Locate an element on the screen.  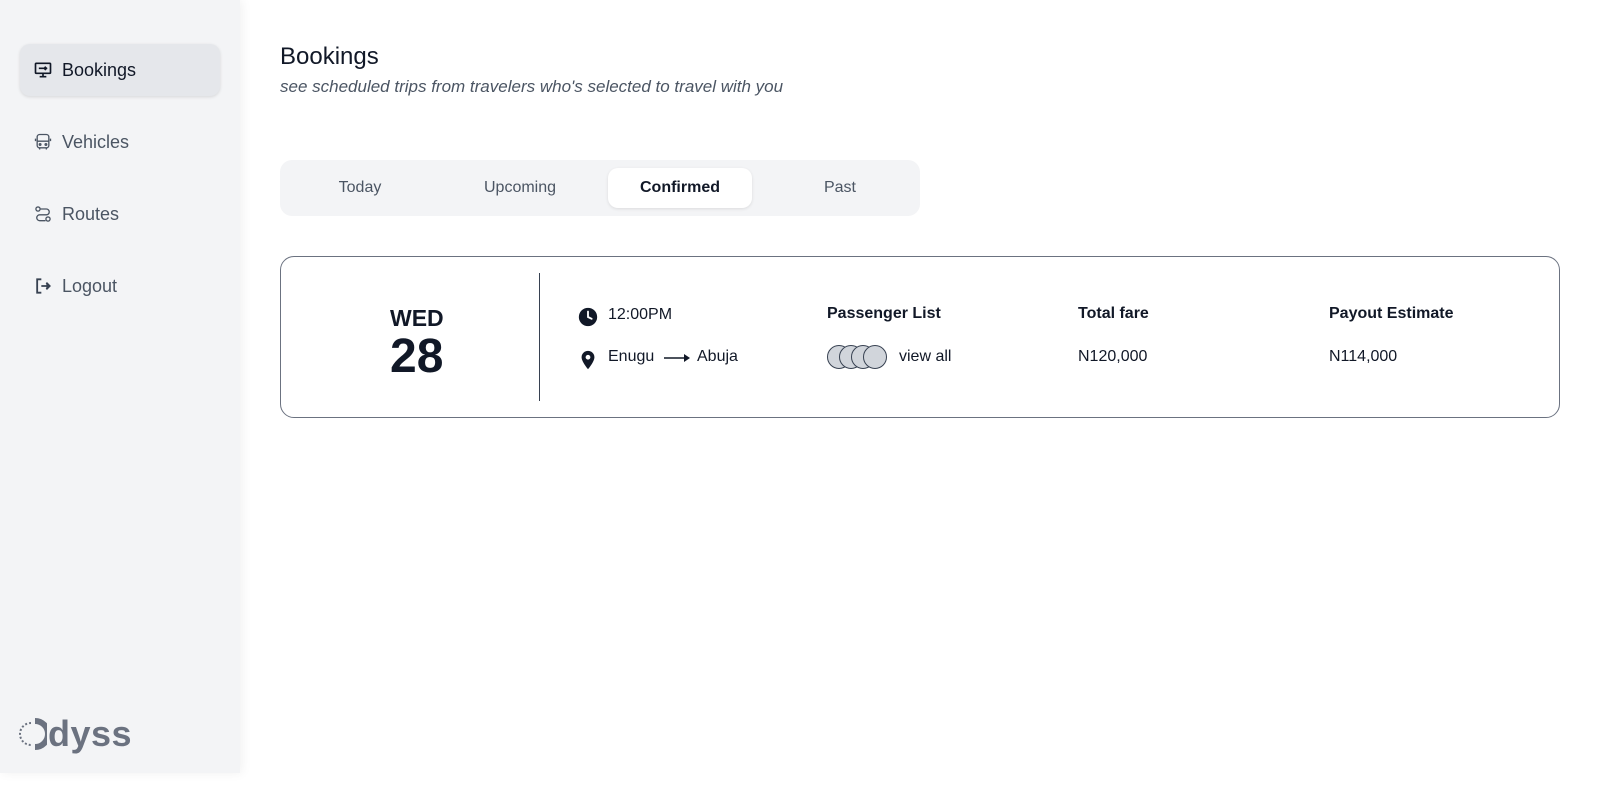
location-pin-icon is located at coordinates (588, 360).